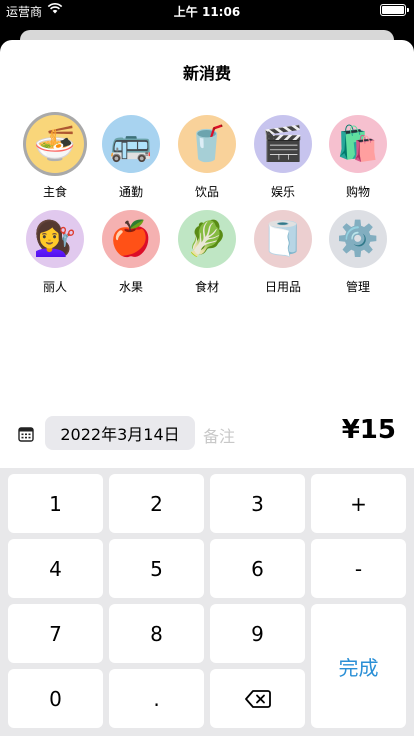  I want to click on category-daily-goods: 🧻 日用品, so click(283, 256).